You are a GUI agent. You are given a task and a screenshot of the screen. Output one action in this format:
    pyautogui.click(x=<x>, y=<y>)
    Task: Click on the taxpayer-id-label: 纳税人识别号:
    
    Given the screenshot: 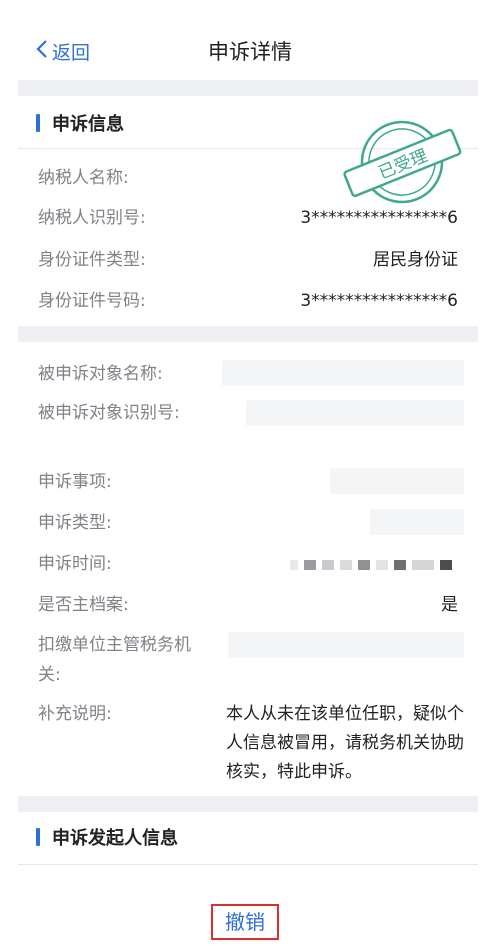 What is the action you would take?
    pyautogui.click(x=92, y=218)
    